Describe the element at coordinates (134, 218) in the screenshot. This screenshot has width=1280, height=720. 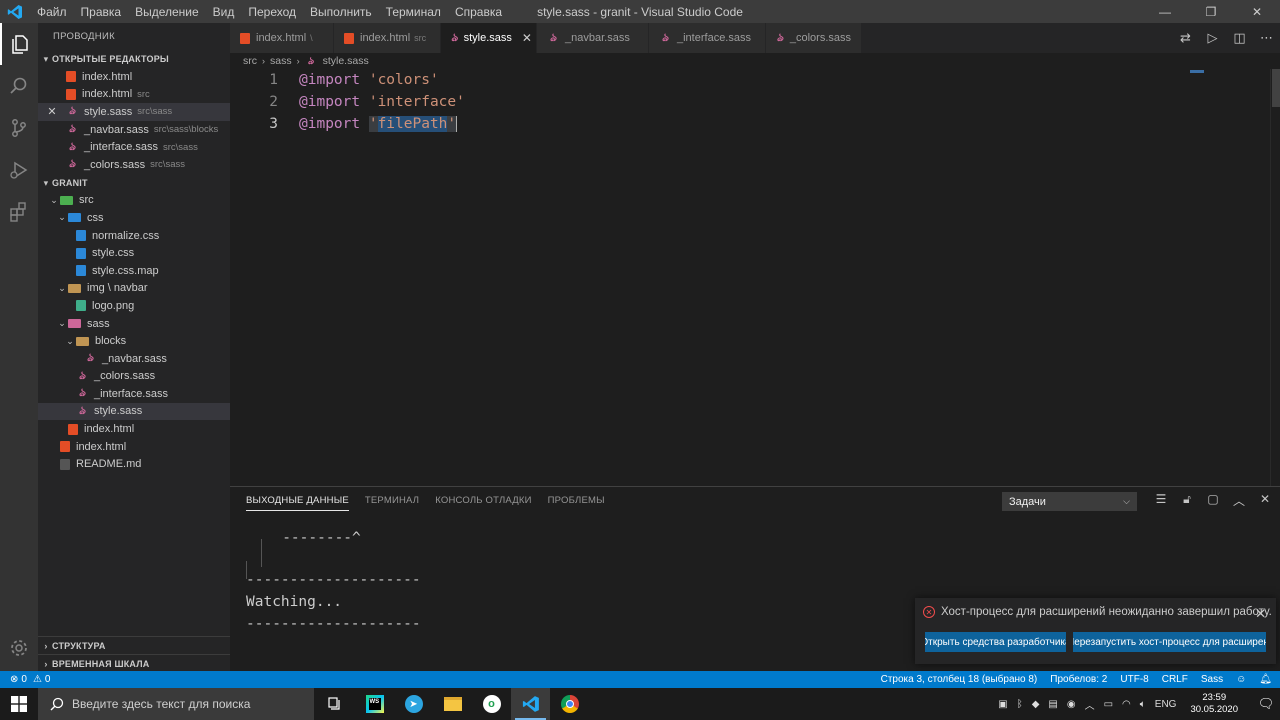
I see `tree-folder: ⌄ css` at that location.